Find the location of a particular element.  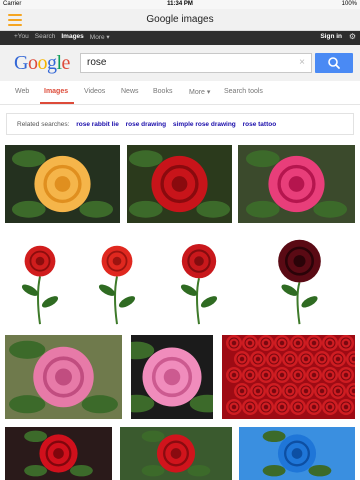

google-bar-links: +You Search Images More ▾ is located at coordinates (62, 37).